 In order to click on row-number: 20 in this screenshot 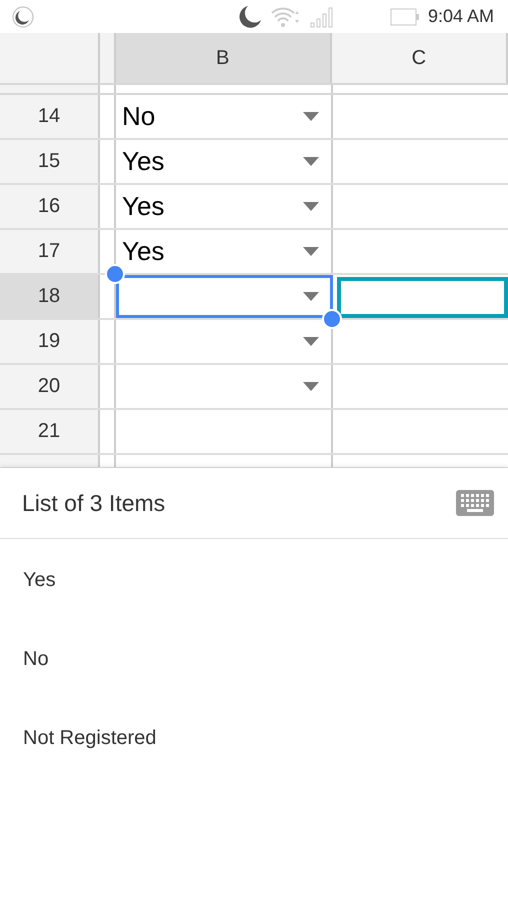, I will do `click(50, 386)`.